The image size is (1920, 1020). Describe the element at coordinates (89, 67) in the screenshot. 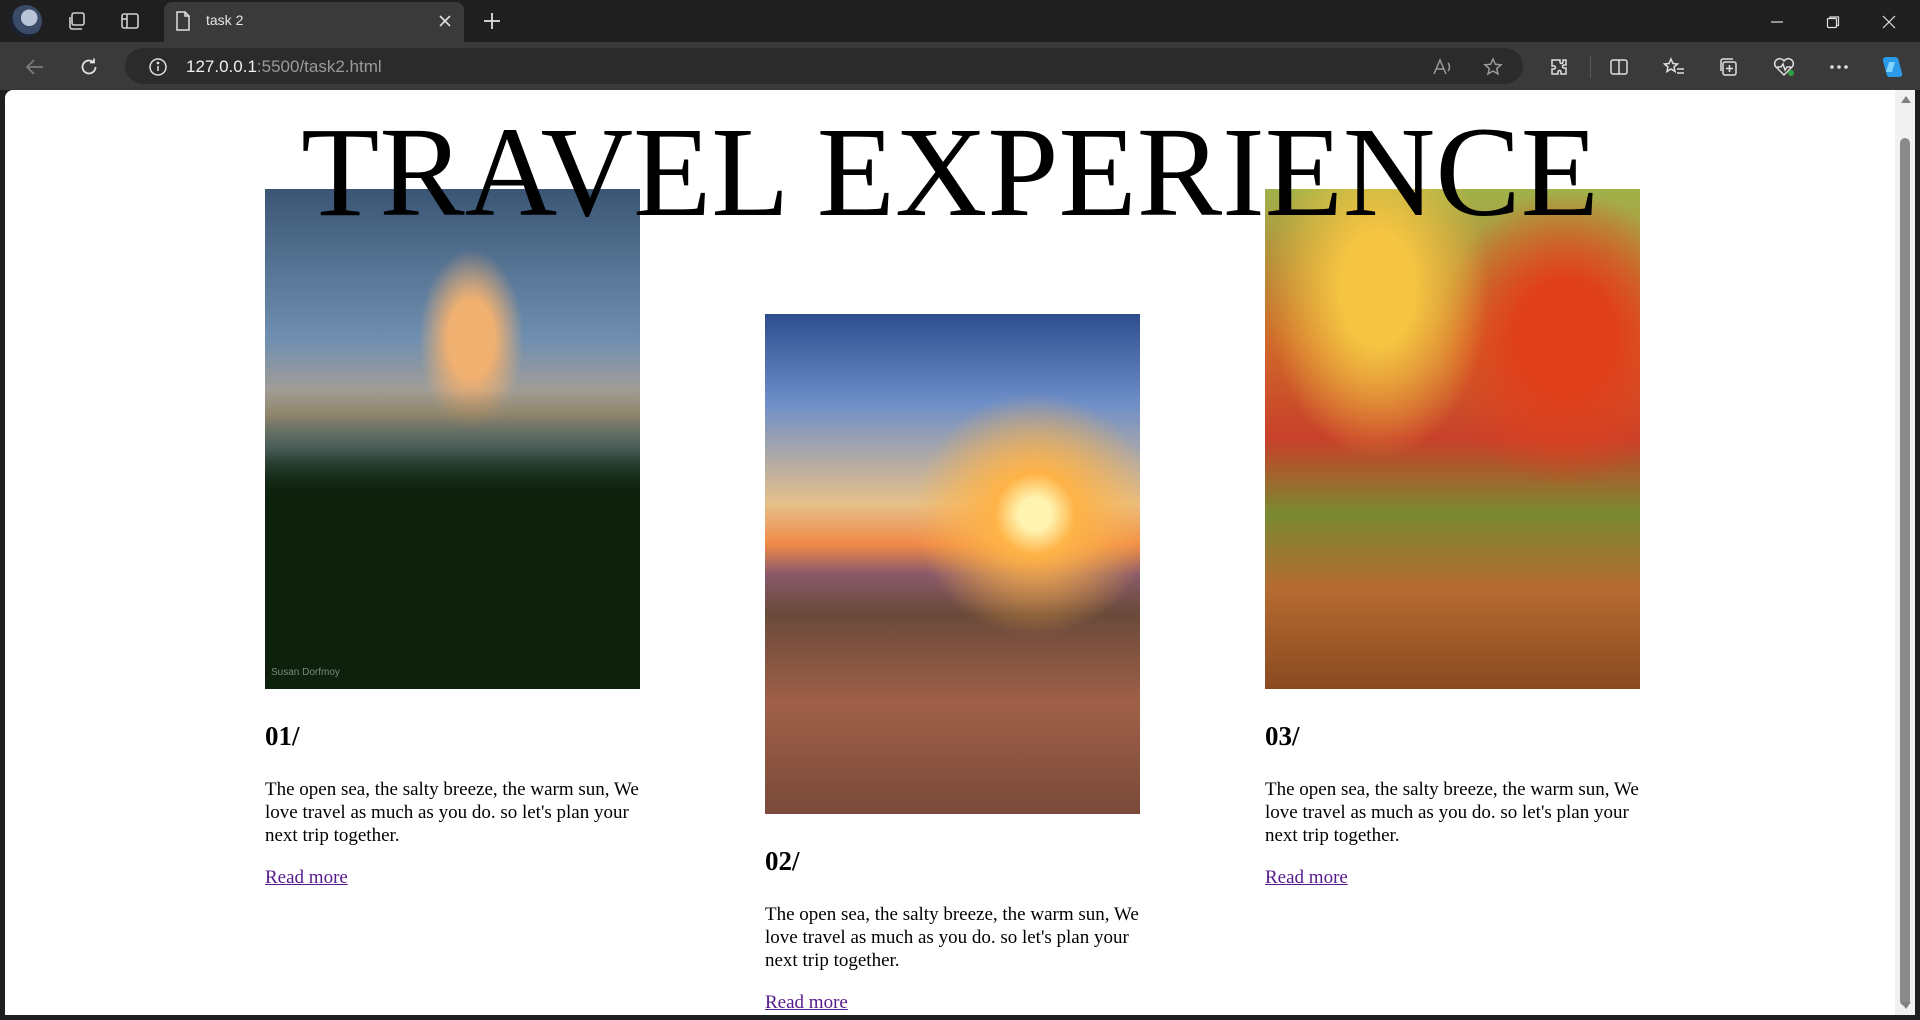

I see `refresh-icon` at that location.